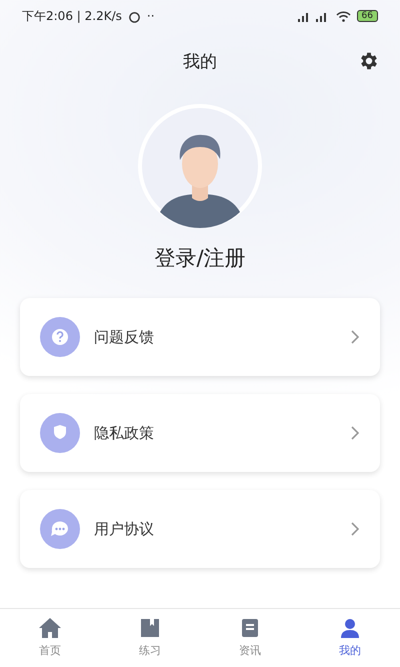 The image size is (400, 667). Describe the element at coordinates (250, 628) in the screenshot. I see `document-icon` at that location.